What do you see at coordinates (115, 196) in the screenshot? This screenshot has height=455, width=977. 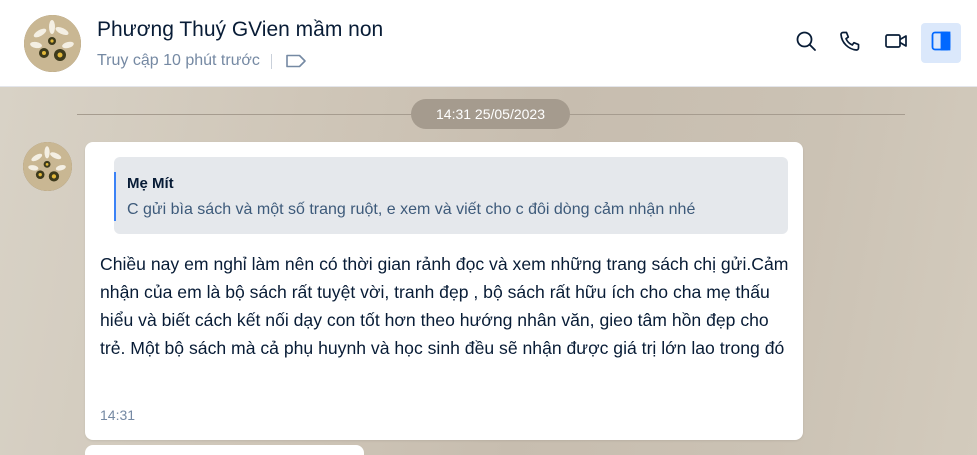 I see `quote-accent-bar` at bounding box center [115, 196].